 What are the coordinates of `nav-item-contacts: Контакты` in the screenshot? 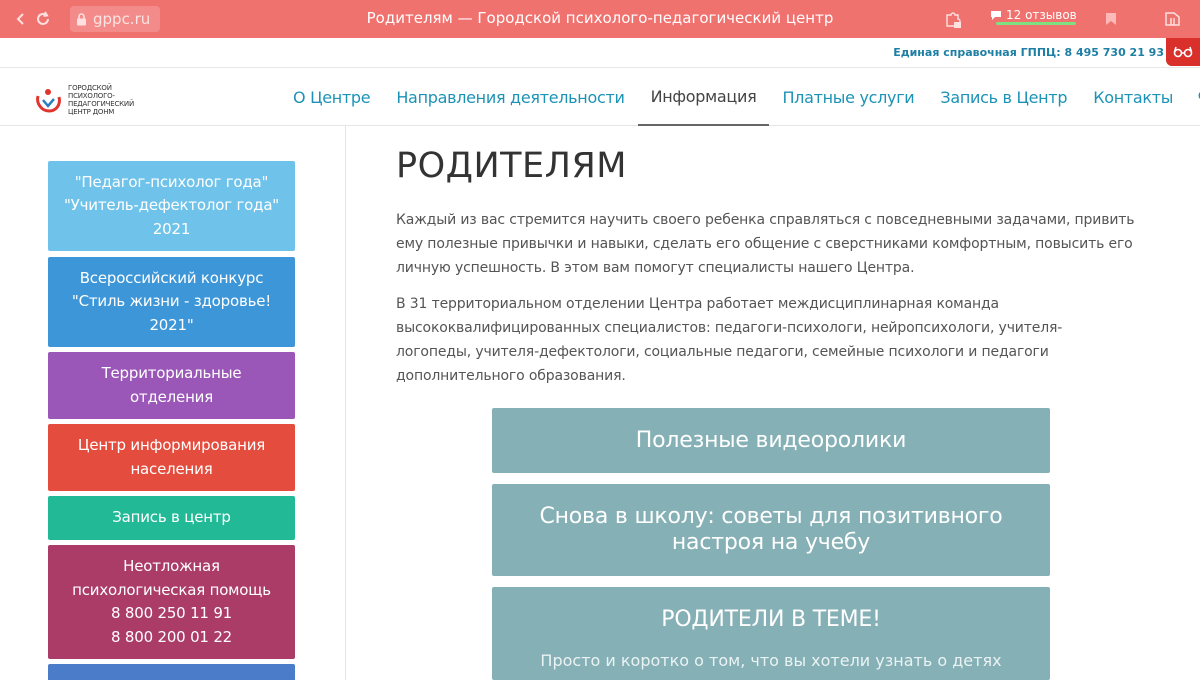 It's located at (1133, 97).